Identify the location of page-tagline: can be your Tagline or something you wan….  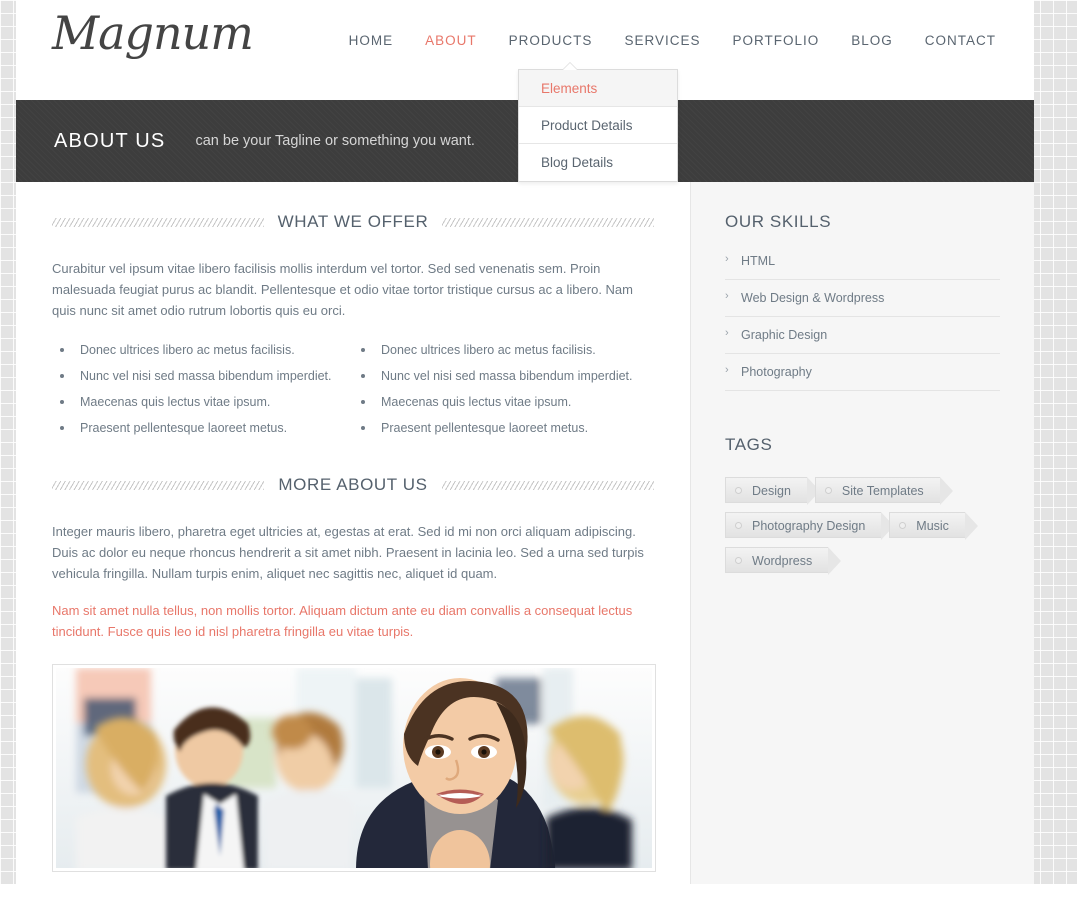
(335, 141).